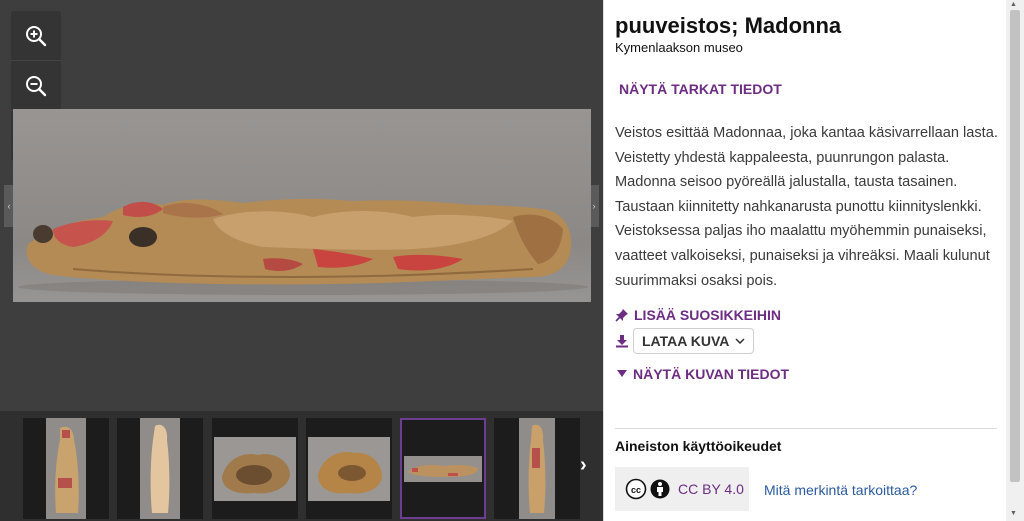 This screenshot has width=1024, height=521. Describe the element at coordinates (708, 315) in the screenshot. I see `add-to-favorites-label: LISÄÄ SUOSIKKEIHIN` at that location.